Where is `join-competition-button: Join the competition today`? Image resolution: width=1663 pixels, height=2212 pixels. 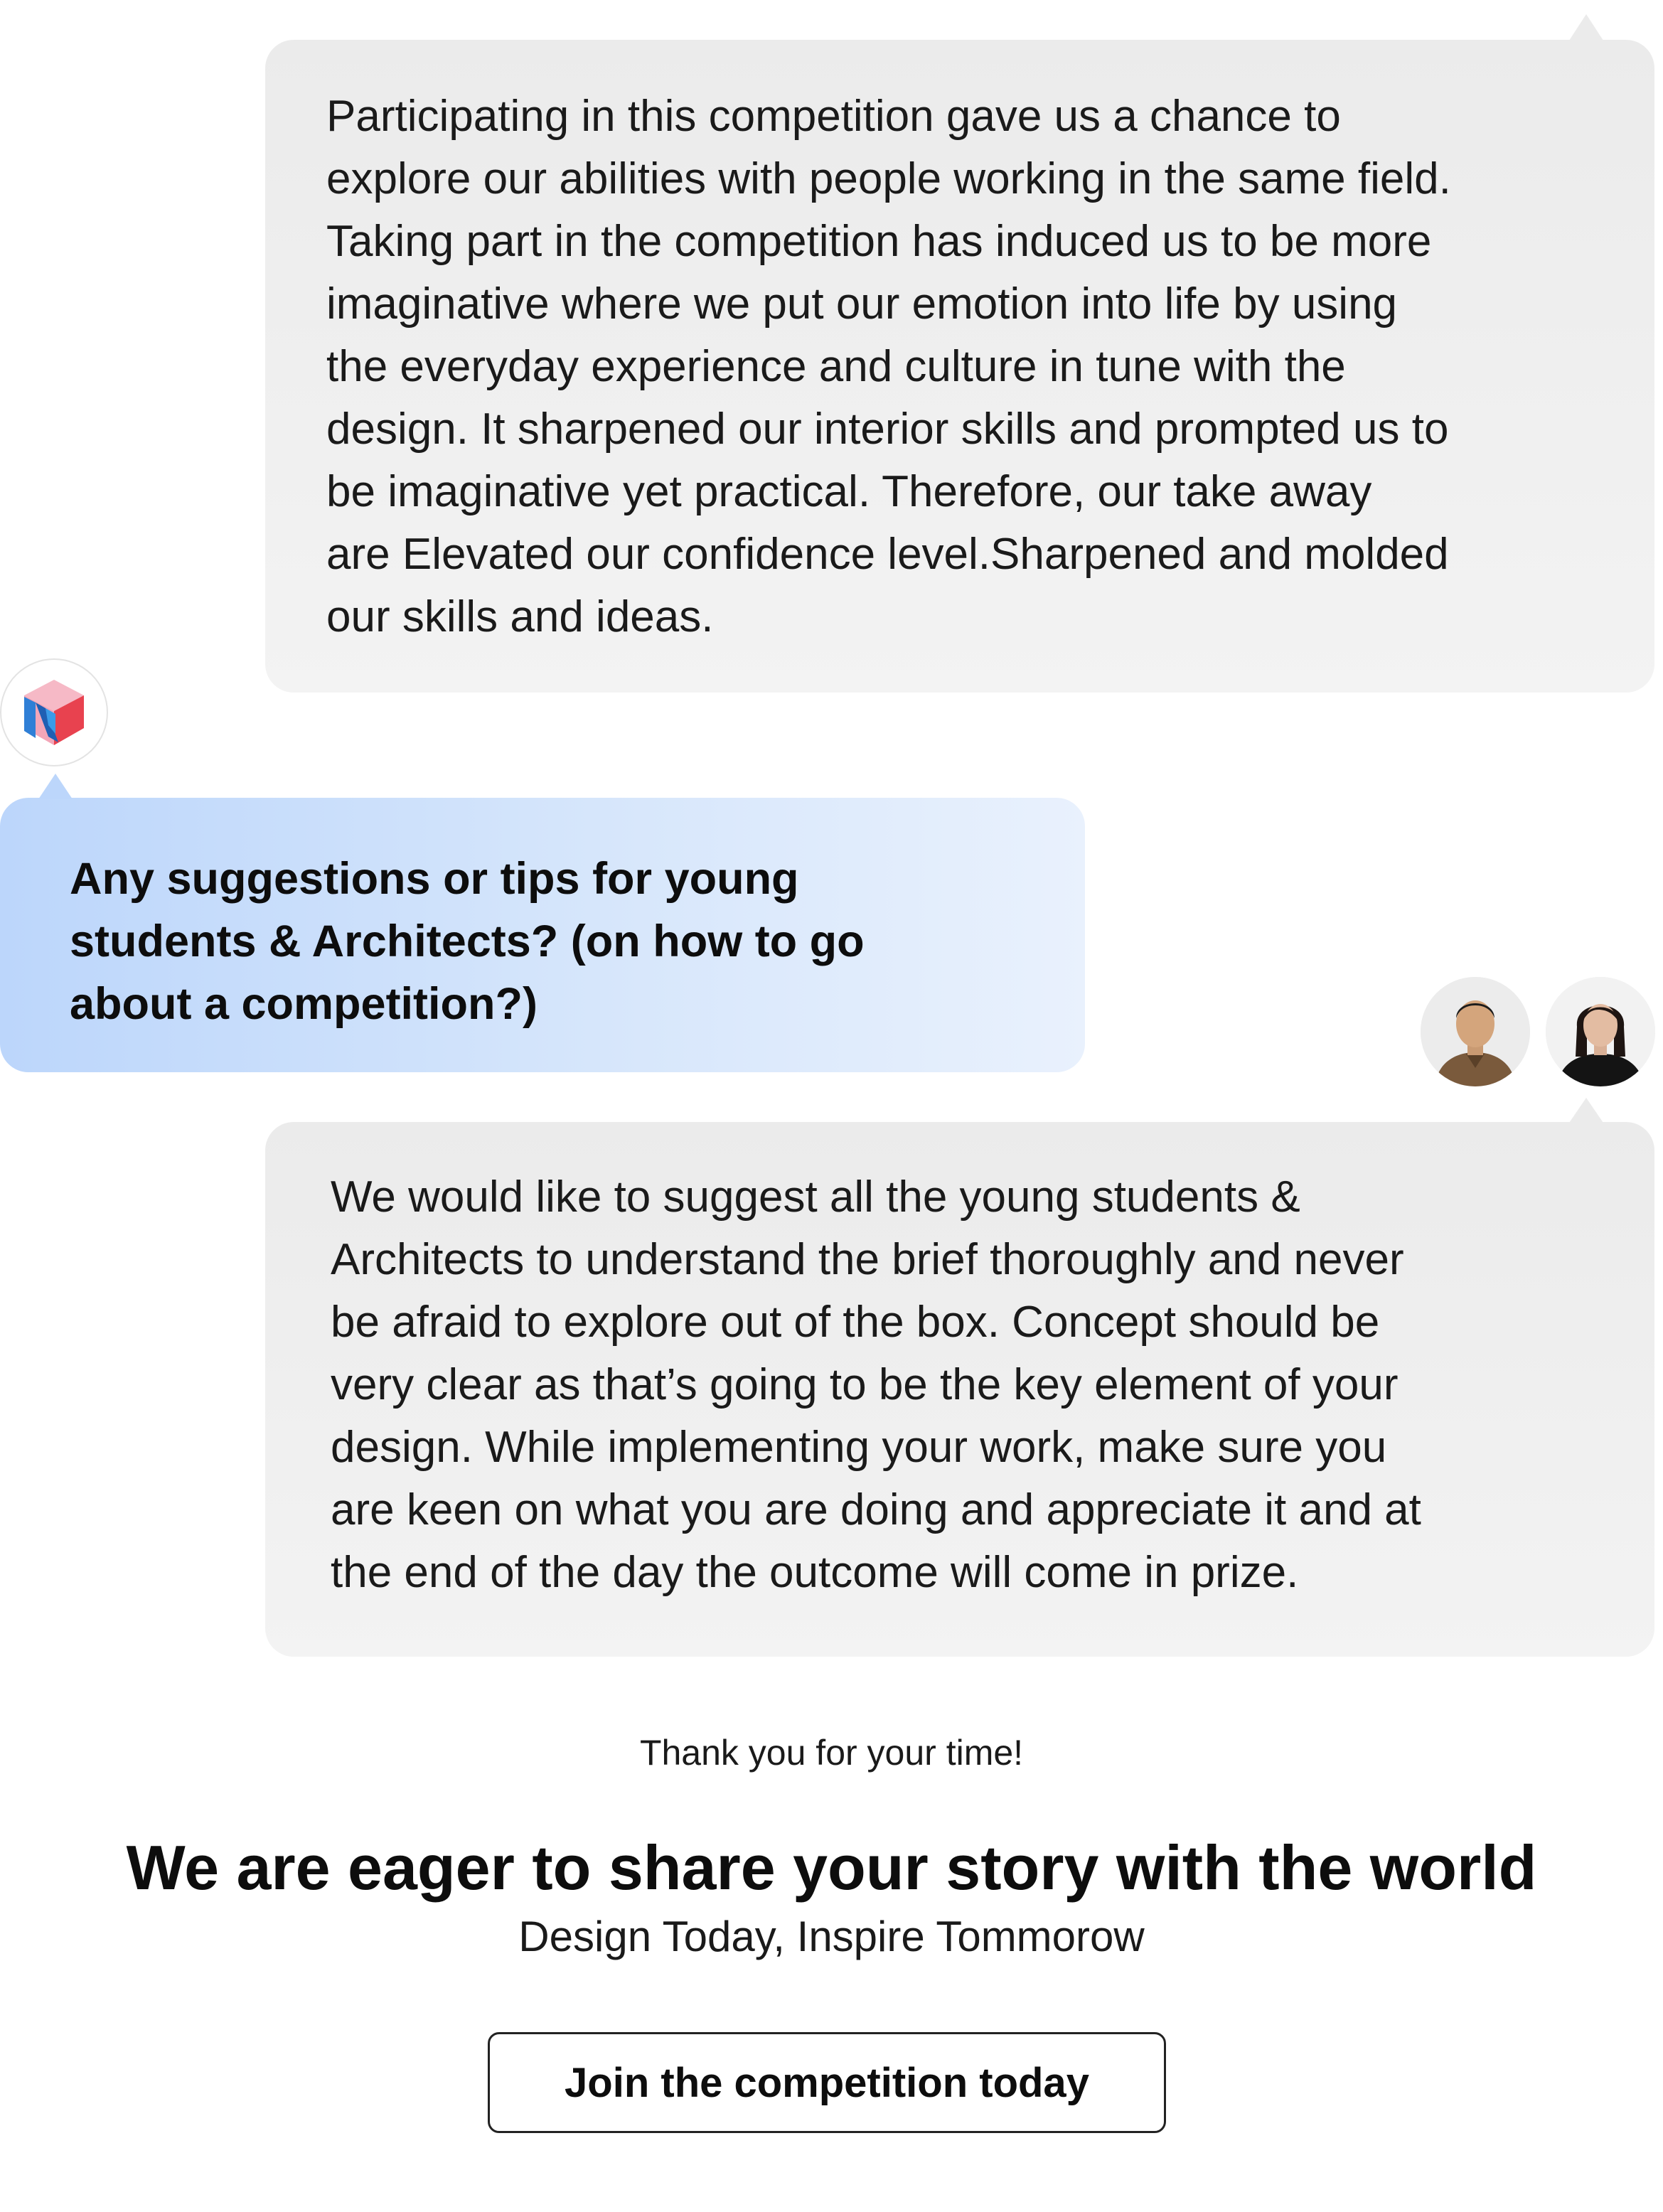 join-competition-button: Join the competition today is located at coordinates (827, 2082).